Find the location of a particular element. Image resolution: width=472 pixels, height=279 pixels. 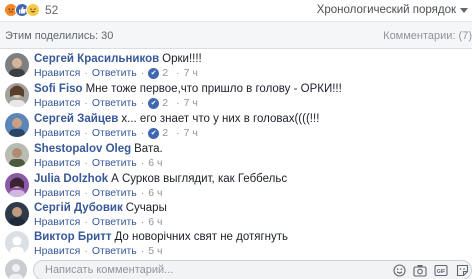

comment-text: А Сурков выглядит, как Геббельс is located at coordinates (199, 179).